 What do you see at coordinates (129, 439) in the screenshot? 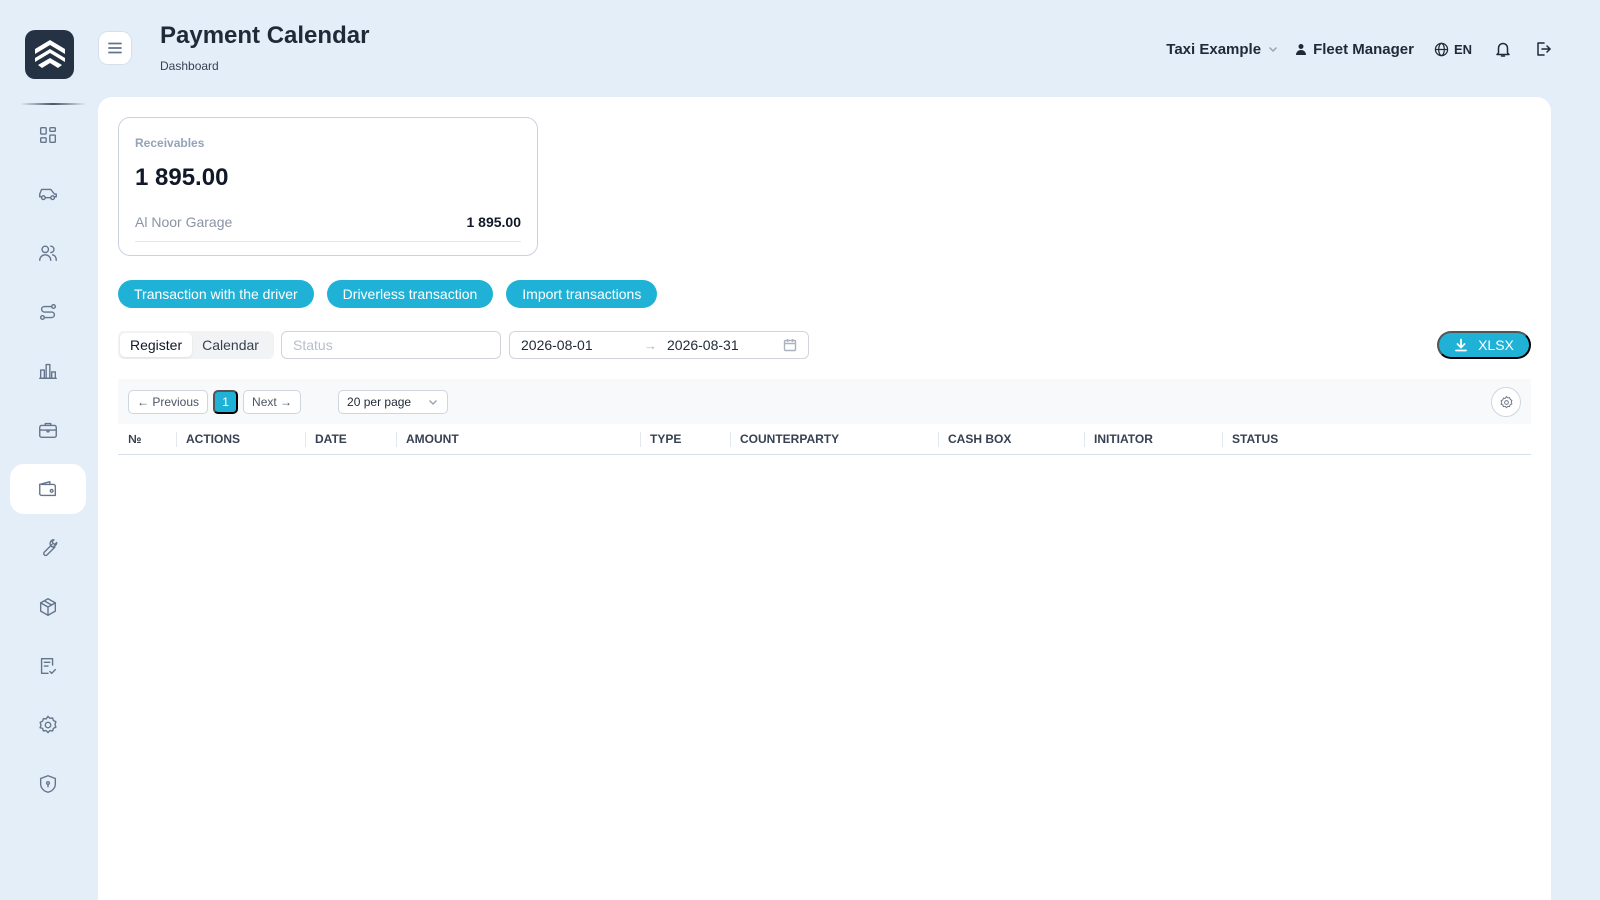
I see `column-header-number: №` at bounding box center [129, 439].